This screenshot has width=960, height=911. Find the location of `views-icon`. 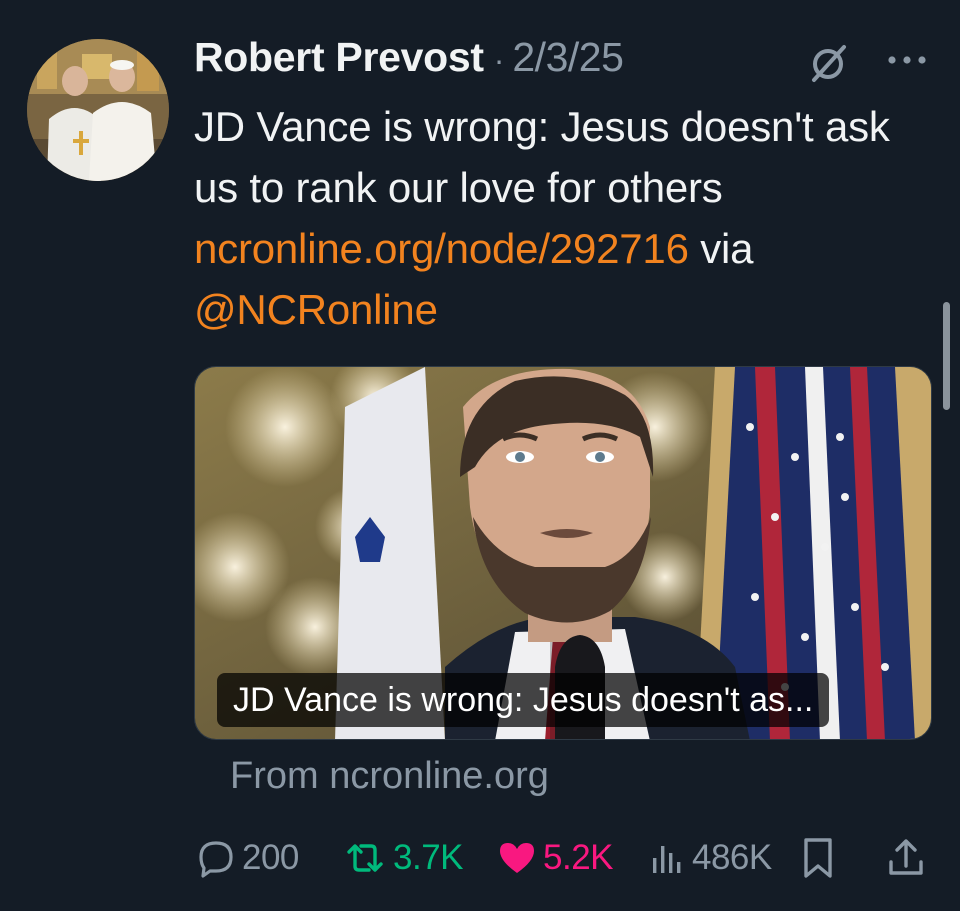

views-icon is located at coordinates (667, 859).